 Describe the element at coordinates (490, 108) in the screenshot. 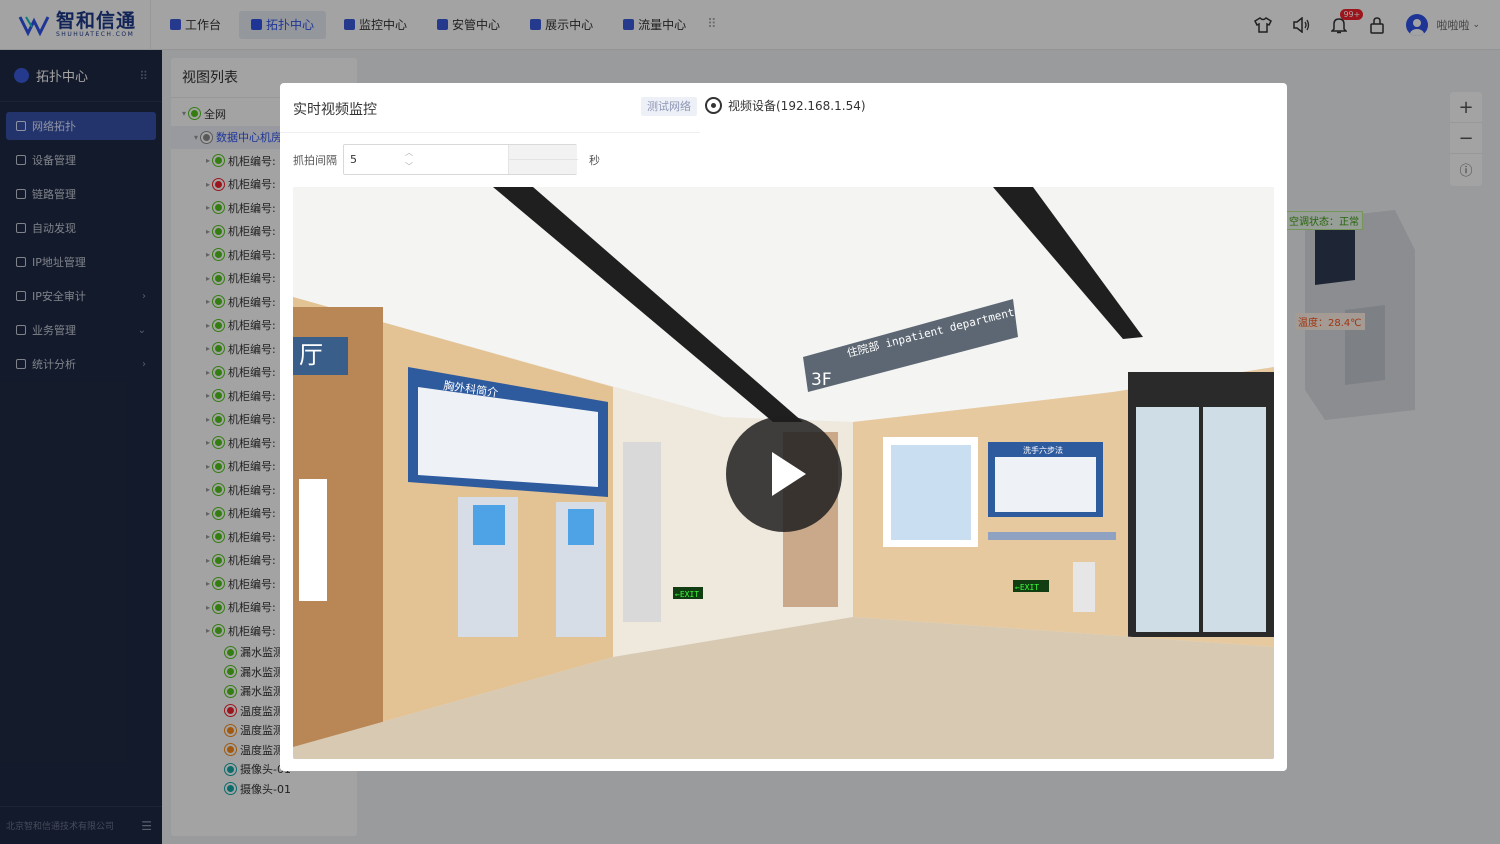

I see `modal-header: 实时视频监控 测试网络` at that location.